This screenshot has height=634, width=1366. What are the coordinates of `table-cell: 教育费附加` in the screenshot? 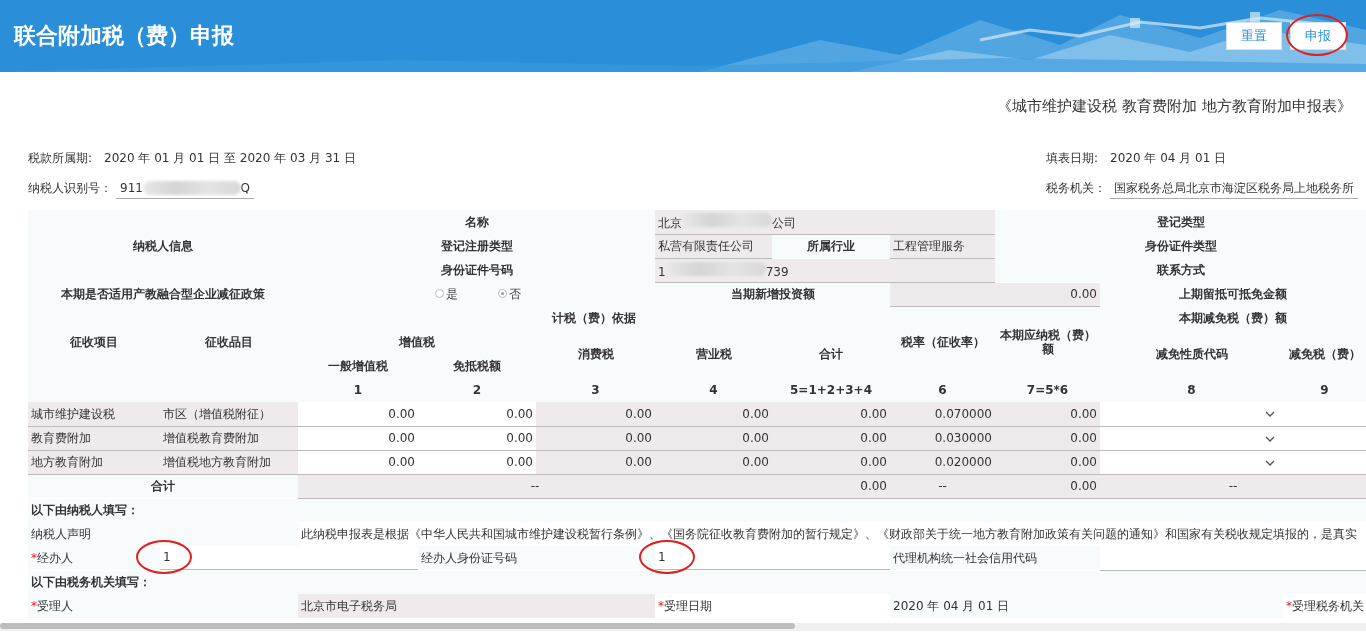 It's located at (94, 438).